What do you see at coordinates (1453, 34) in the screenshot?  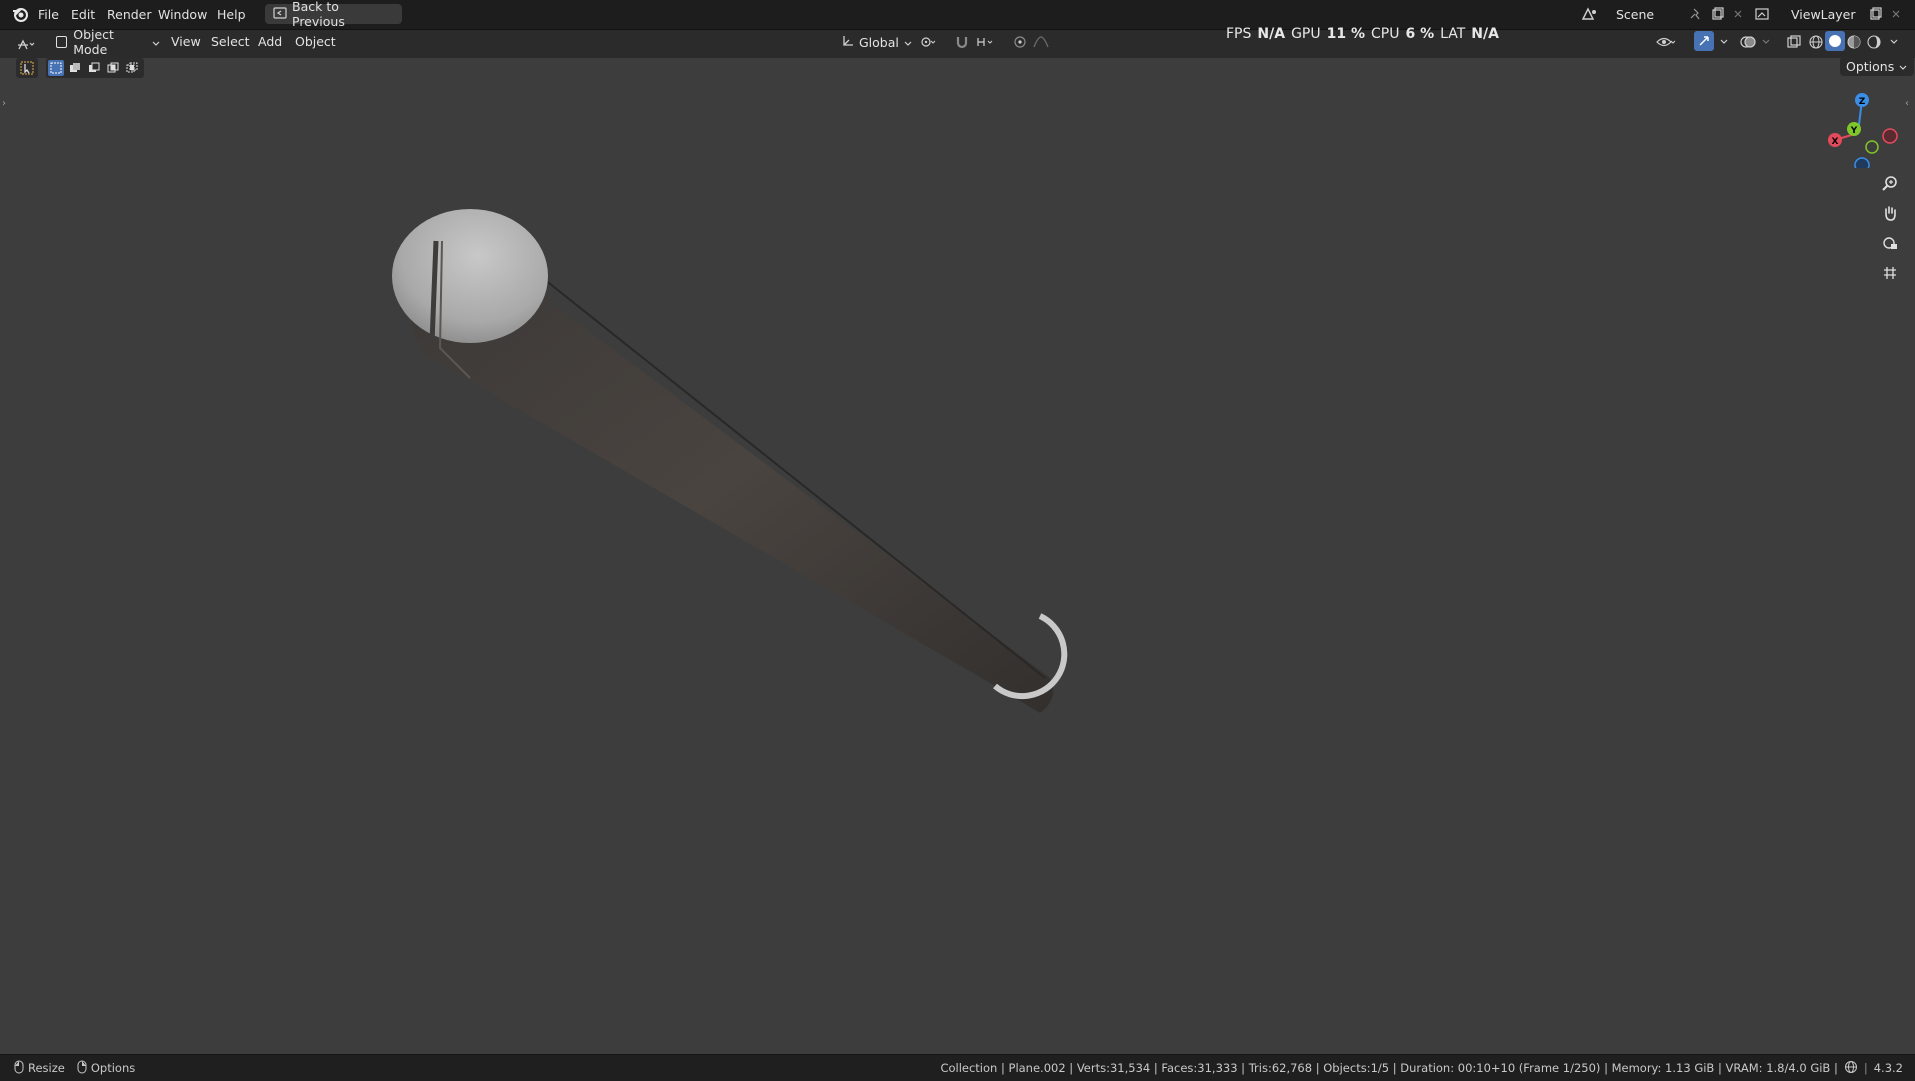 I see `lat-label: LAT` at bounding box center [1453, 34].